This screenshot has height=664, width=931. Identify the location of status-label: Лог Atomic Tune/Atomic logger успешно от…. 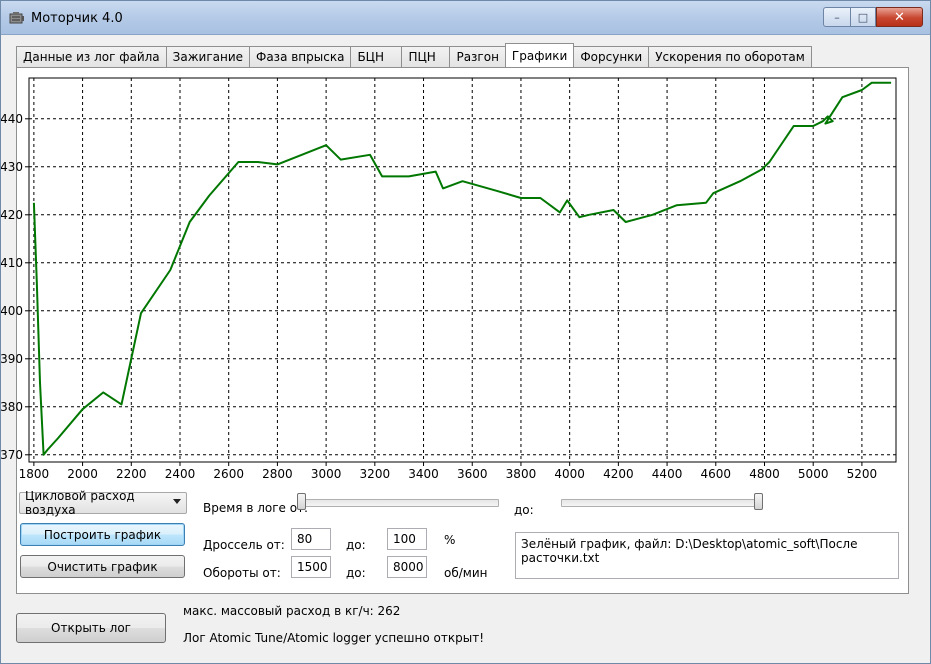
(334, 638).